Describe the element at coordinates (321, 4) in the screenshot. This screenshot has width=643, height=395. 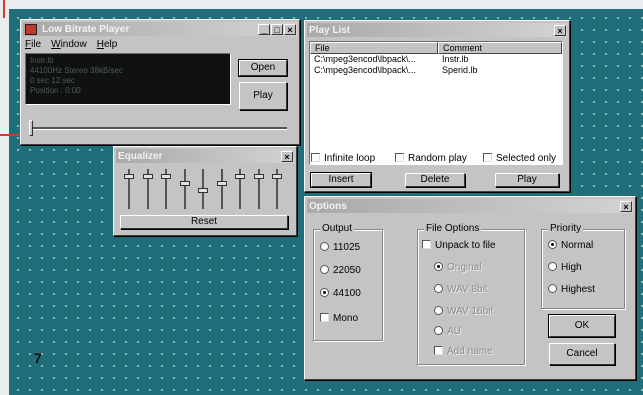
I see `page-edge-top` at that location.